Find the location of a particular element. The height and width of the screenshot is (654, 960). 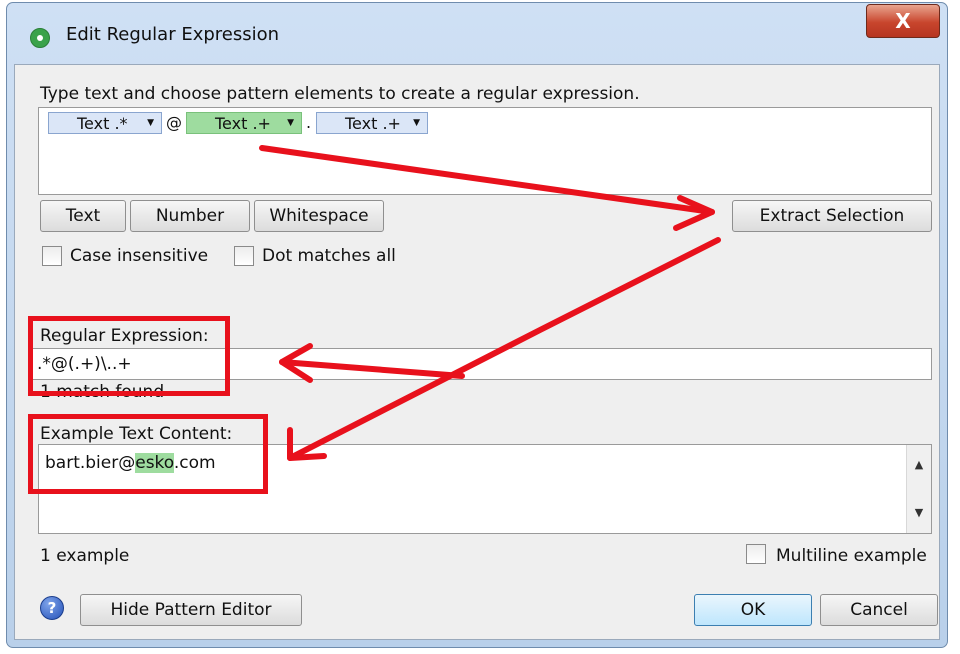

arrow-to-extract-button is located at coordinates (487, 180).